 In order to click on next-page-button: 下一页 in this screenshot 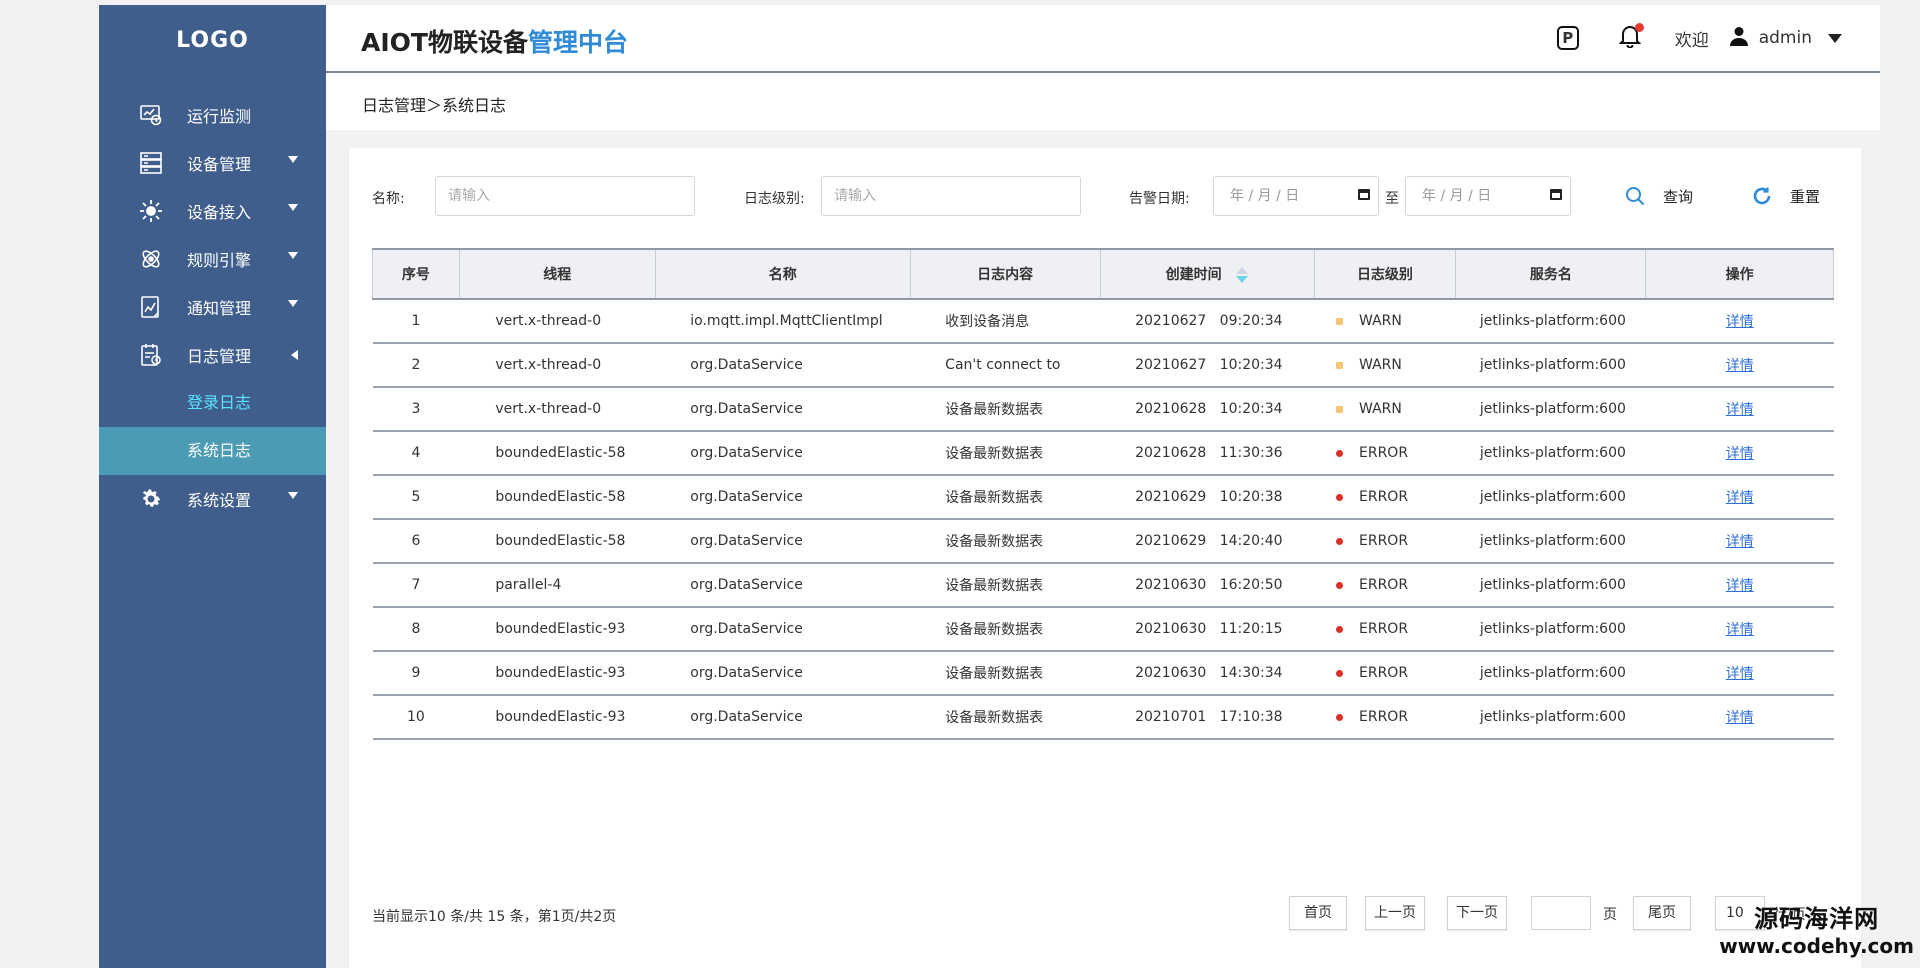, I will do `click(1477, 913)`.